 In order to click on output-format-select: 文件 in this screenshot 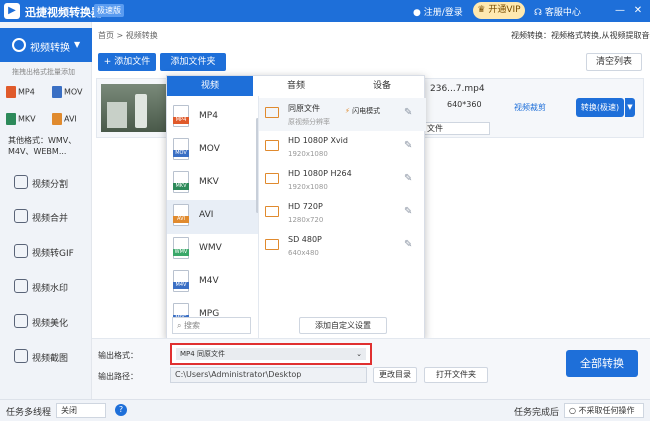, I will do `click(456, 128)`.